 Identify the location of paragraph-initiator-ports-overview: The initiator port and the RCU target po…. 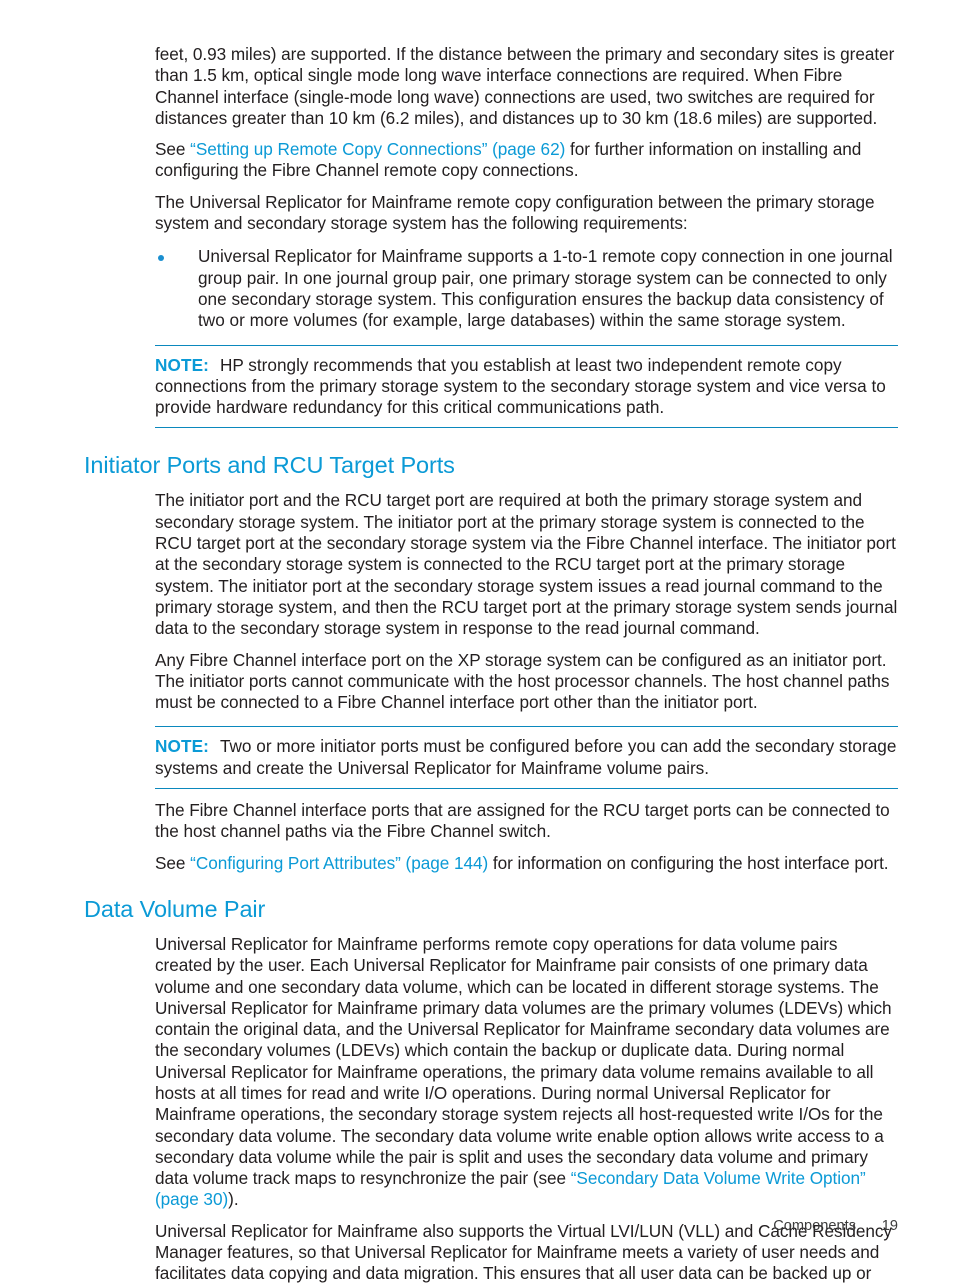
(526, 564).